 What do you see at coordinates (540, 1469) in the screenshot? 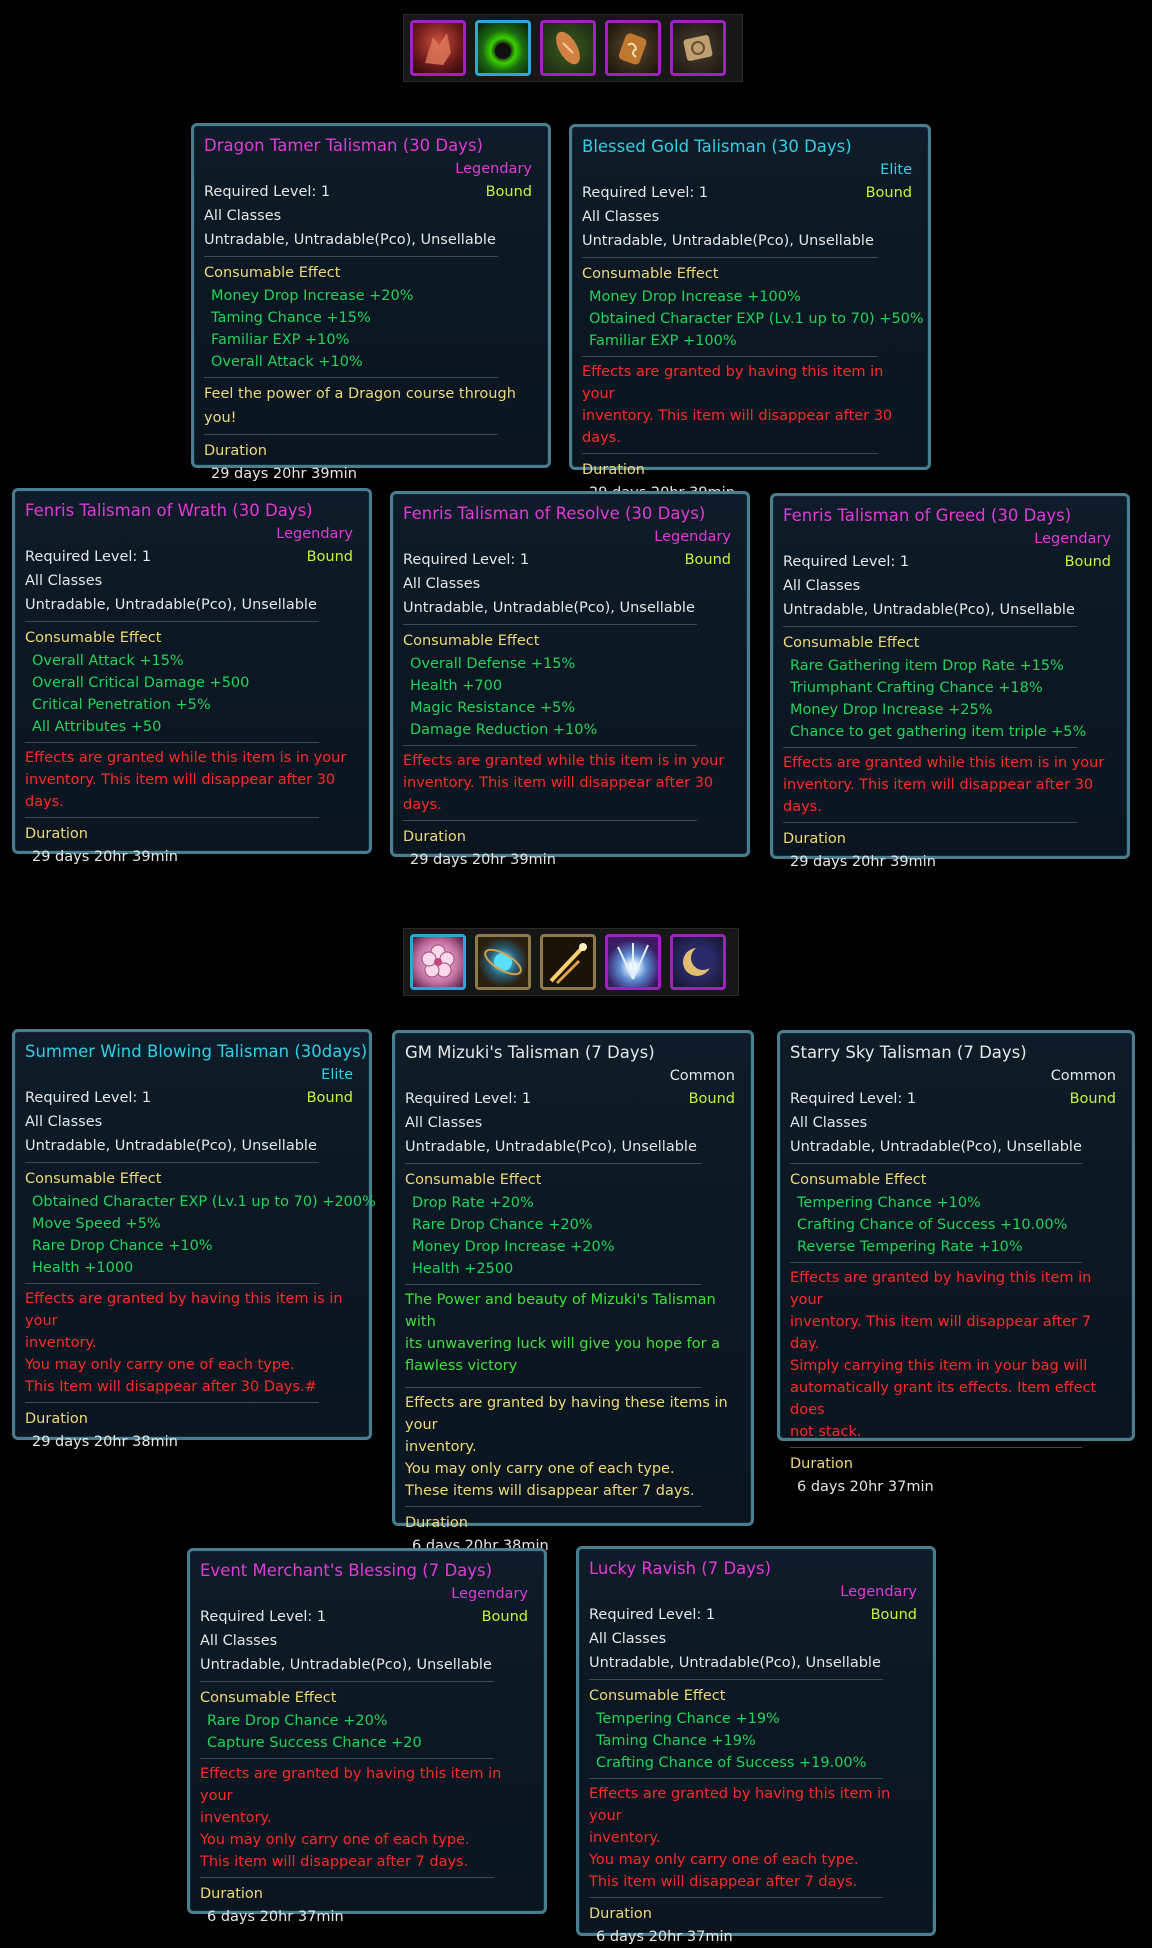
I see `notice-text: You may only carry one of each type.` at bounding box center [540, 1469].